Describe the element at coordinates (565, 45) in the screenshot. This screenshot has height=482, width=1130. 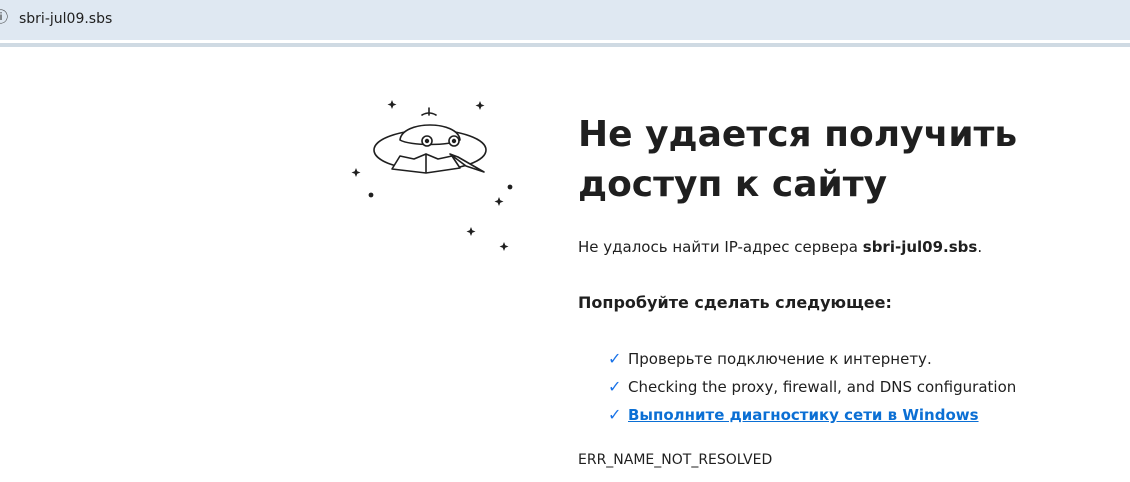
I see `toolbar-divider` at that location.